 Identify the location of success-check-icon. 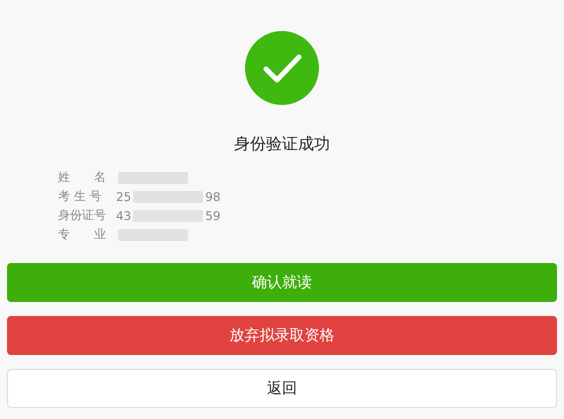
(282, 68).